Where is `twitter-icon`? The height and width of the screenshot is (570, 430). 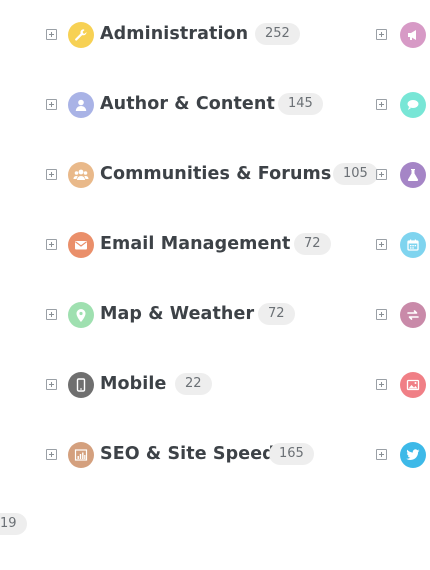
twitter-icon is located at coordinates (413, 455).